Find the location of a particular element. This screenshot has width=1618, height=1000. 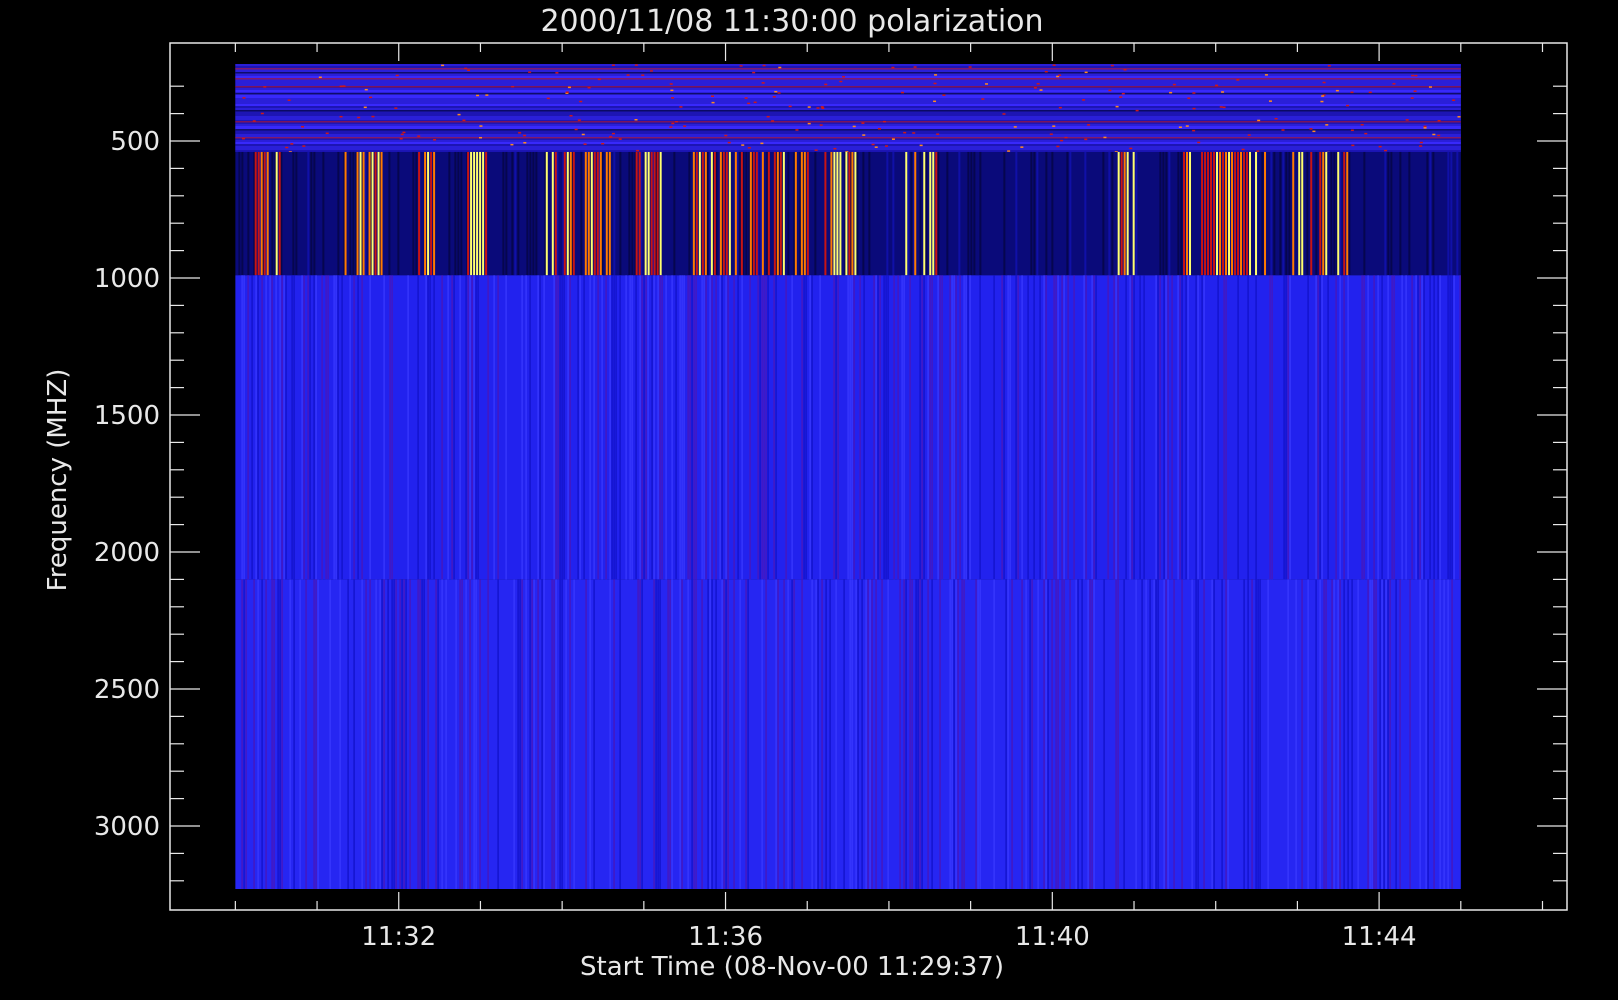

y-tick-label: 1000 is located at coordinates (127, 279).